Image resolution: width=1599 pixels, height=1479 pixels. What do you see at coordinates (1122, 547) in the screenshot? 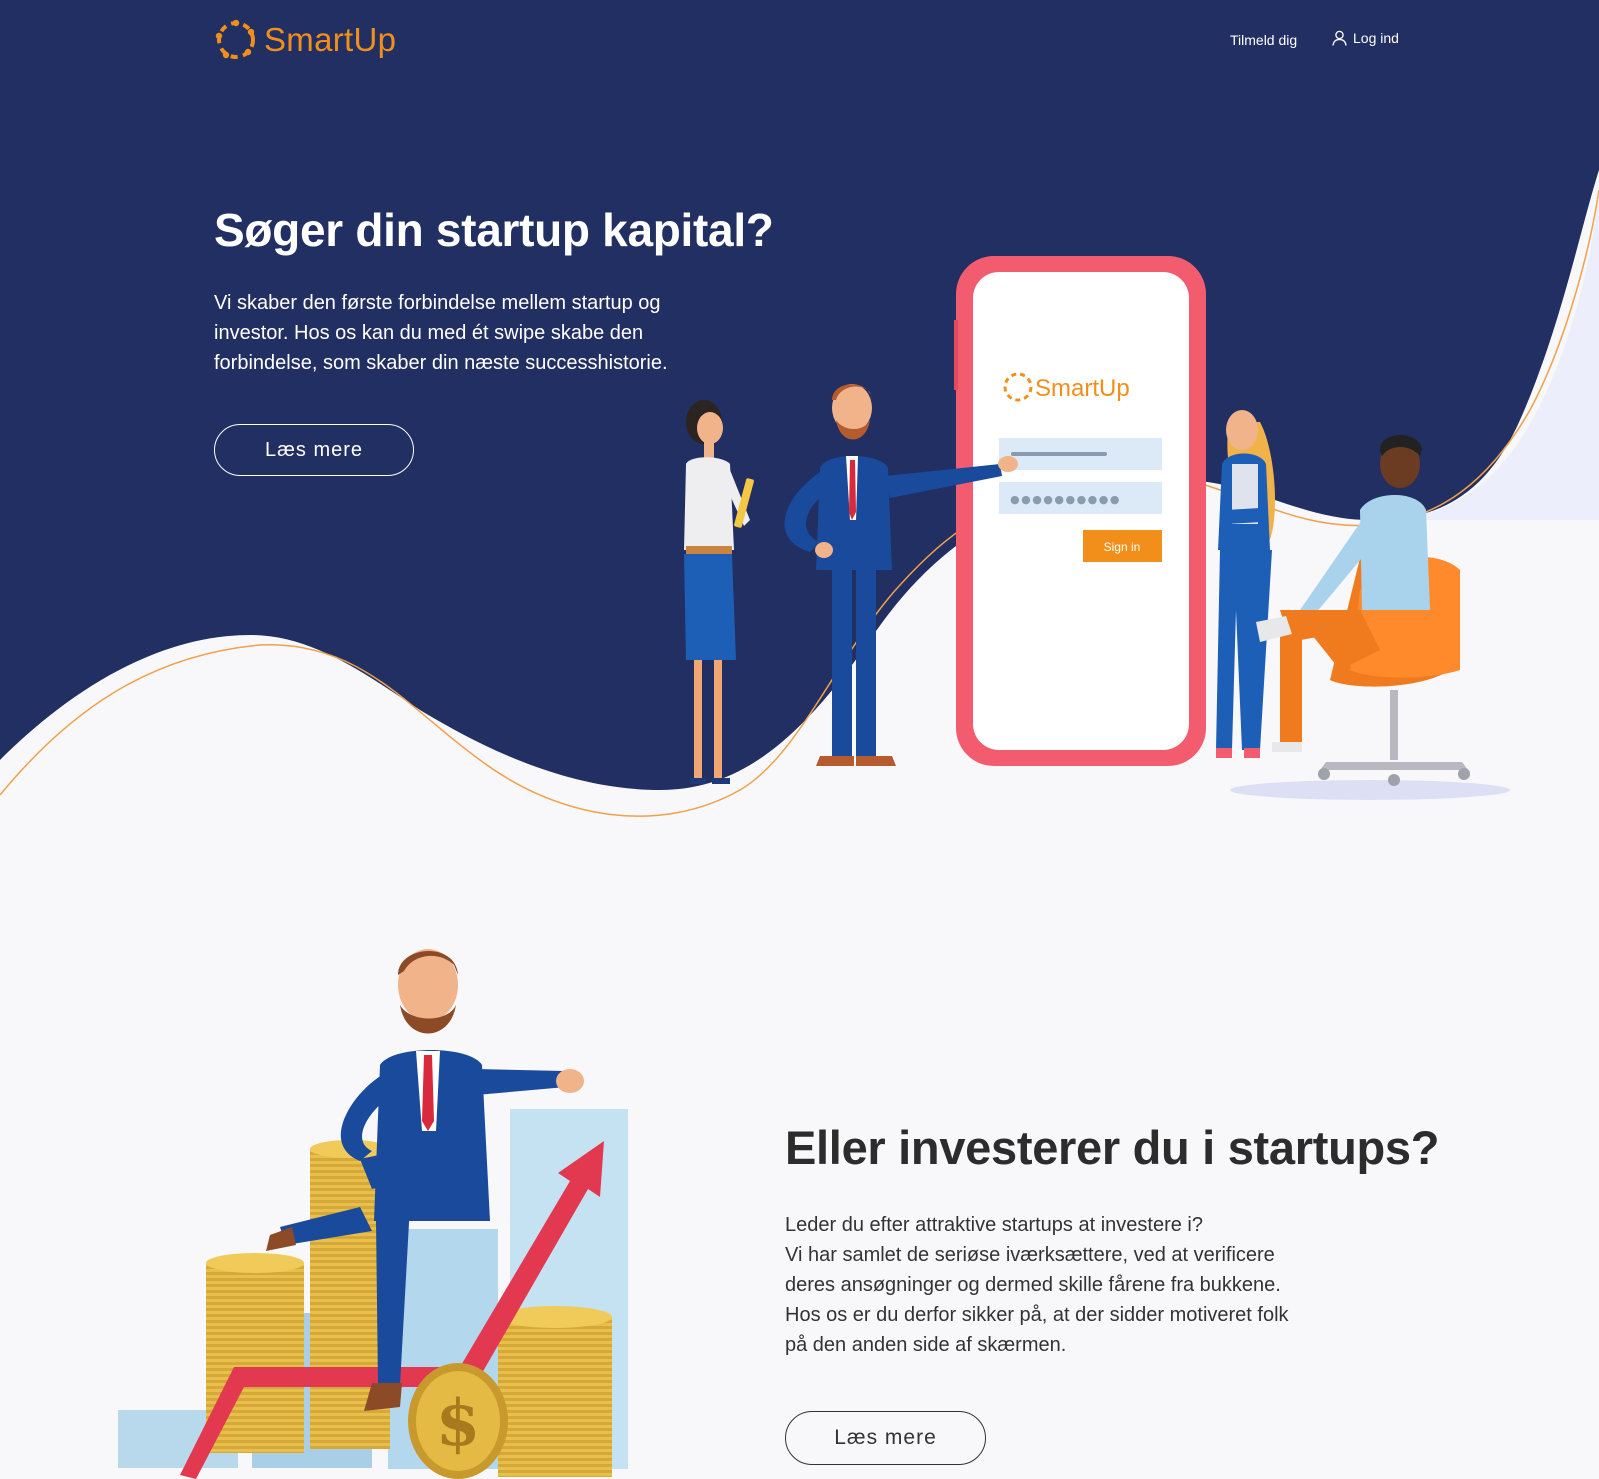
I see `phone-sign-in-label: Sign in` at bounding box center [1122, 547].